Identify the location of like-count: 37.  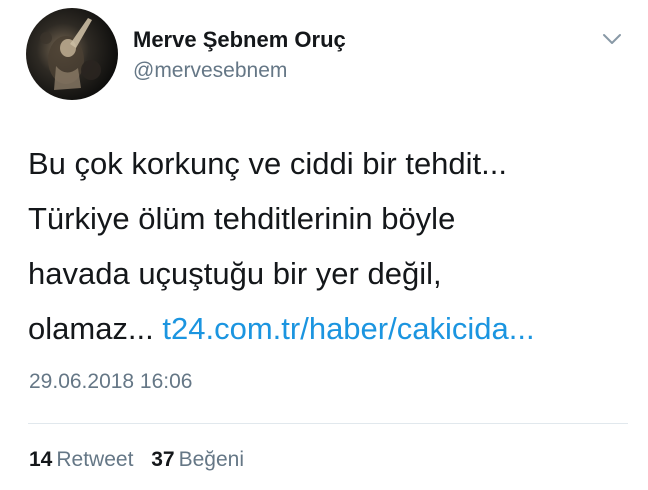
(163, 459).